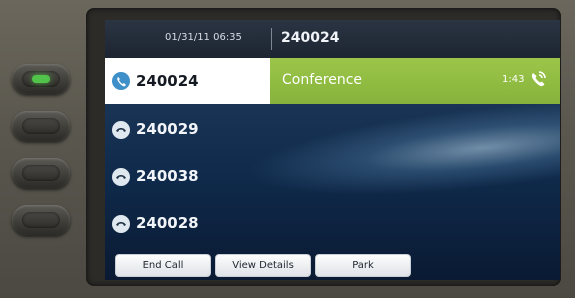 This screenshot has height=298, width=575. I want to click on line-4-number: 240028, so click(167, 223).